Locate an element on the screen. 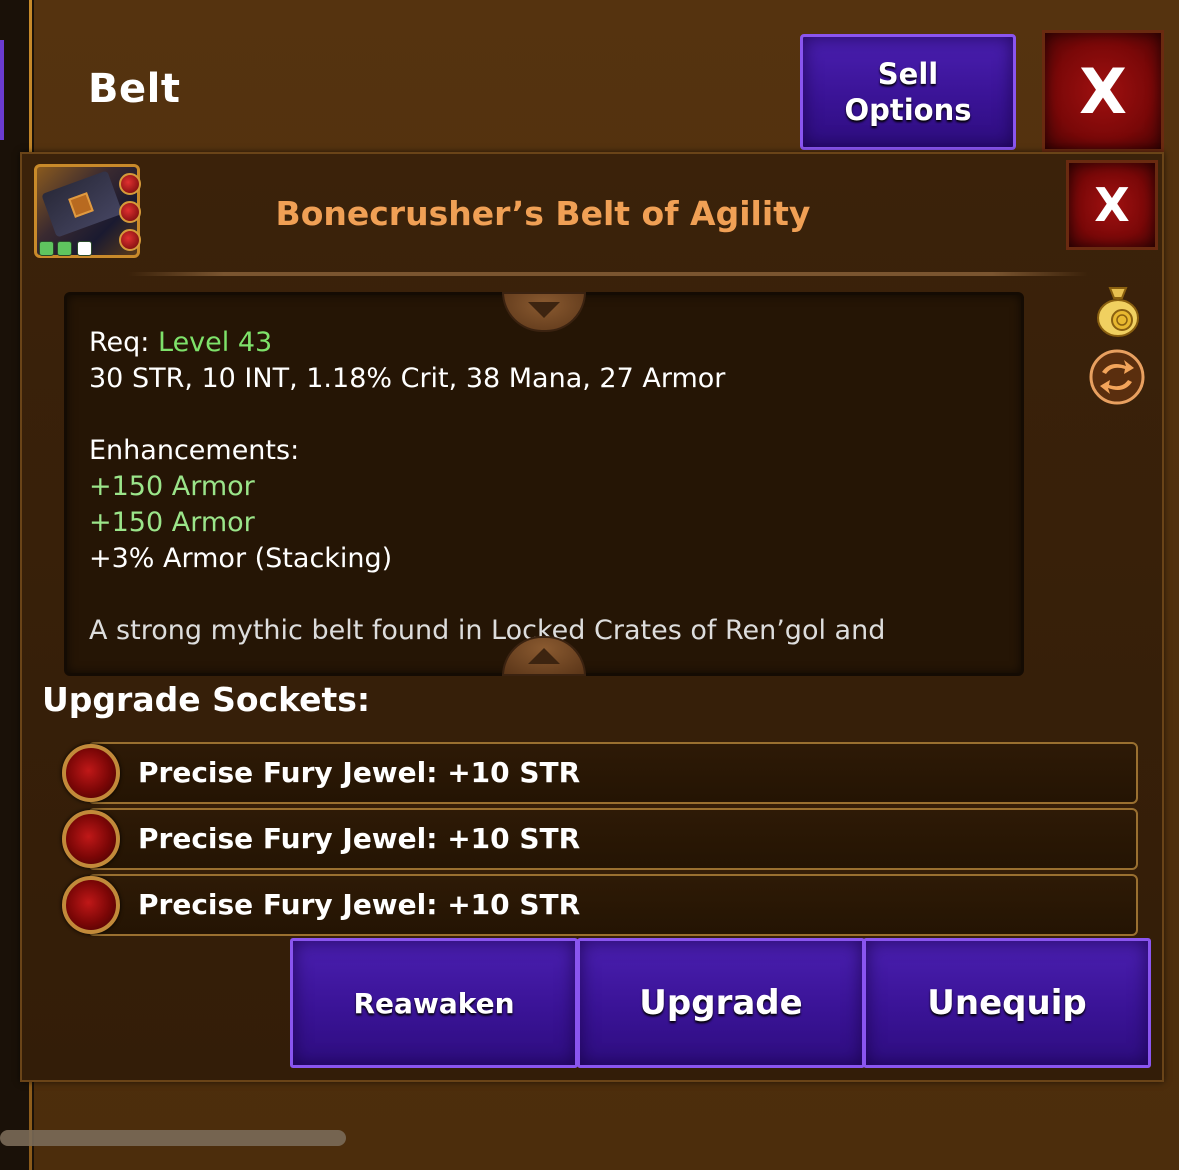  coin-bag-icon is located at coordinates (1118, 310).